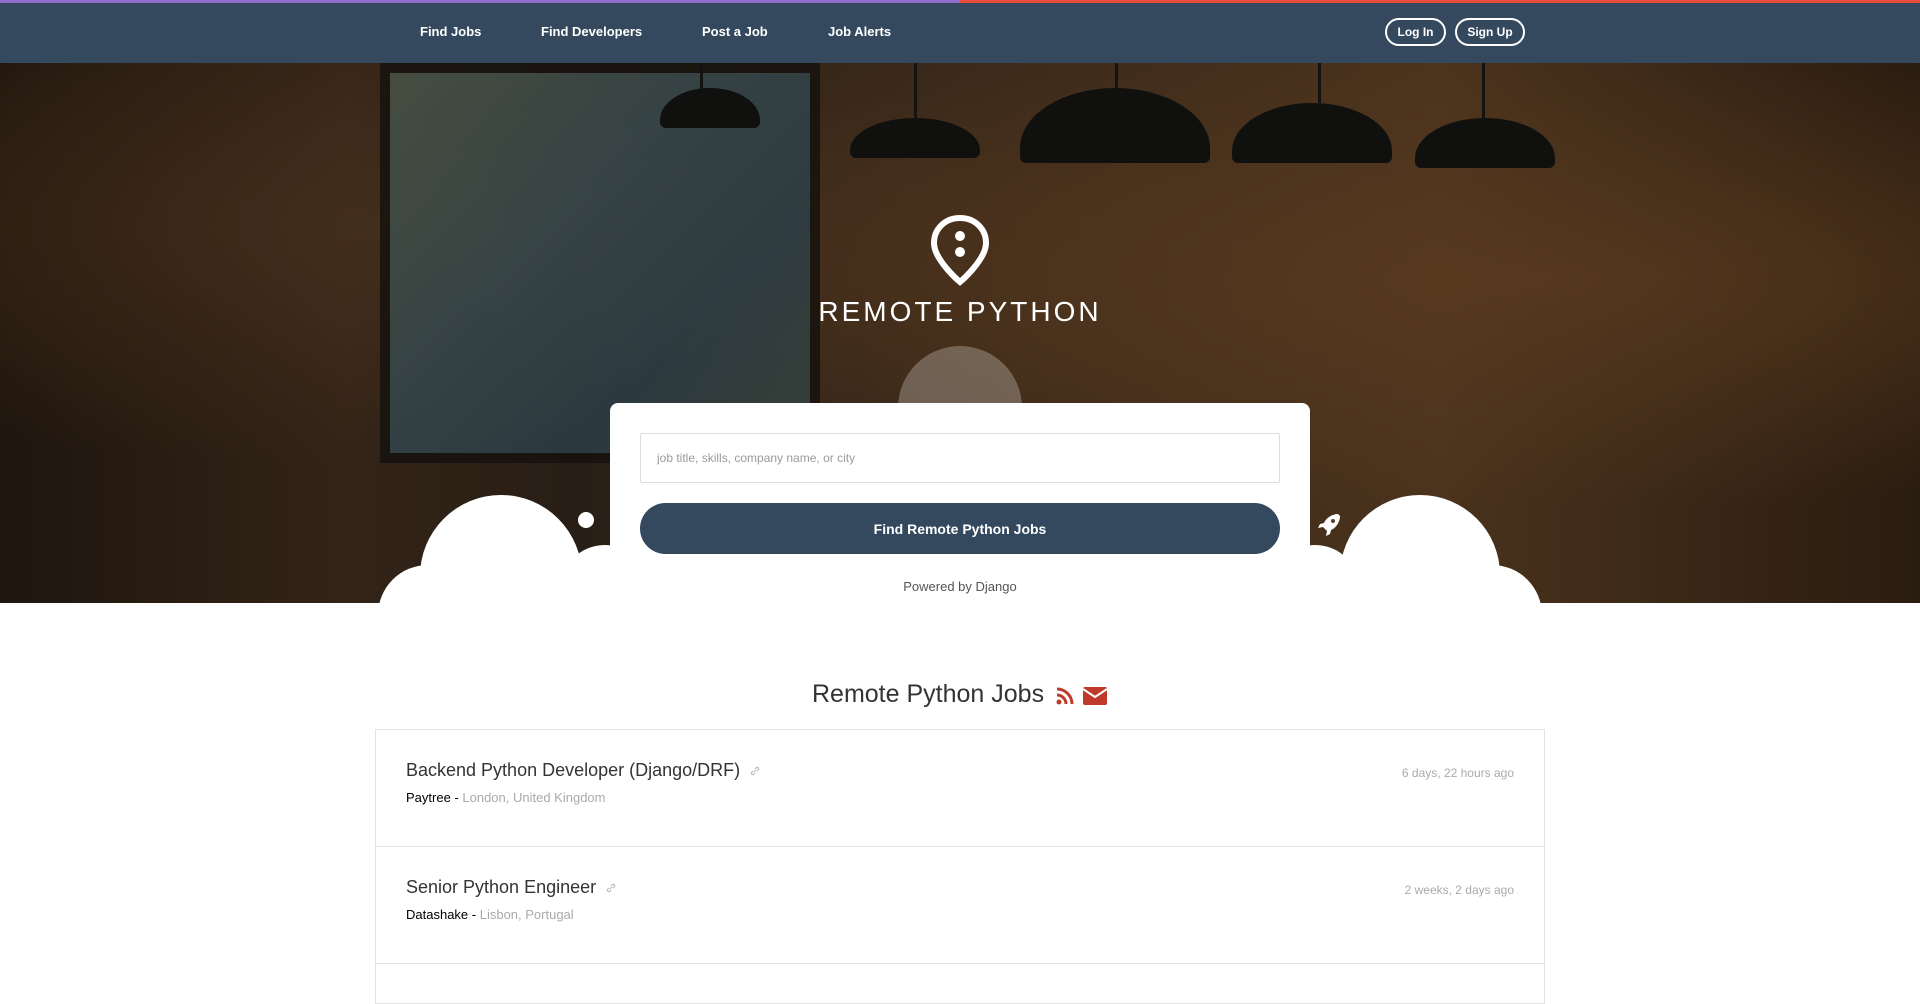  I want to click on nav-job-alerts: Job Alerts, so click(859, 31).